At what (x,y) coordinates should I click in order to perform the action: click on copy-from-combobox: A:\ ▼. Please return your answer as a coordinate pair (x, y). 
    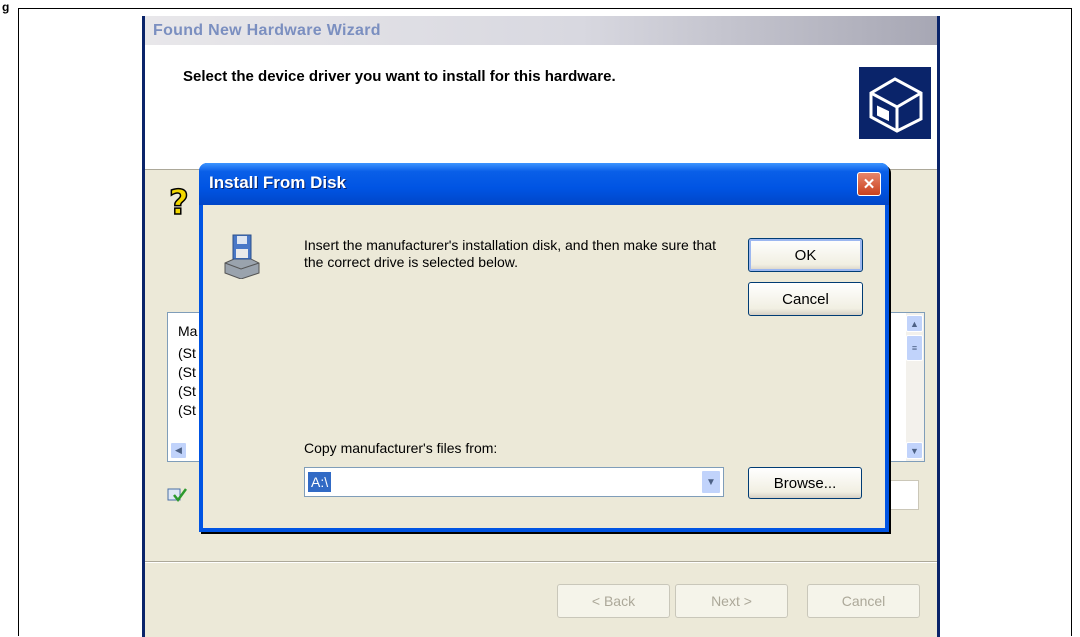
    Looking at the image, I should click on (514, 482).